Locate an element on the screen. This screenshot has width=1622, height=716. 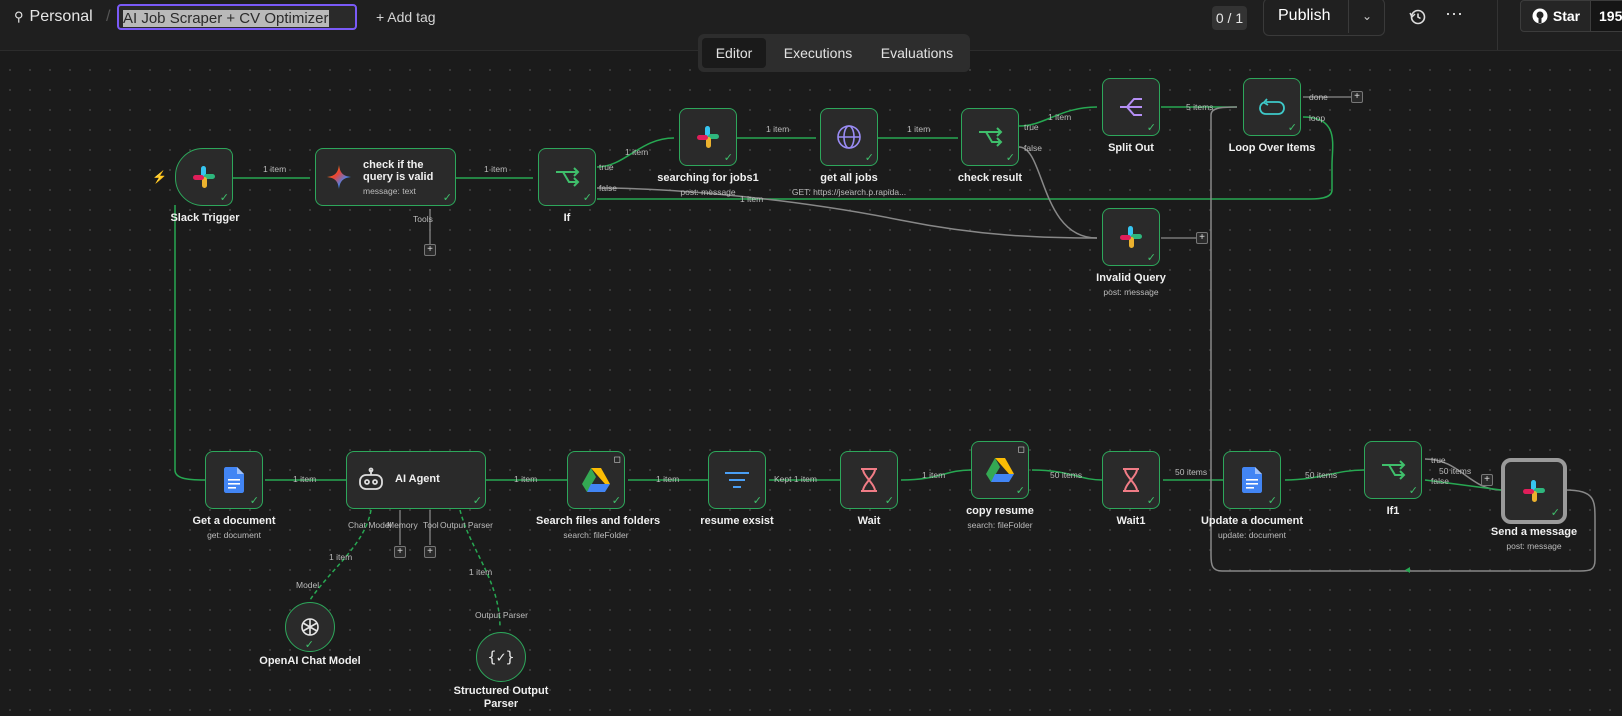
node-split-out: ✓ is located at coordinates (1131, 107).